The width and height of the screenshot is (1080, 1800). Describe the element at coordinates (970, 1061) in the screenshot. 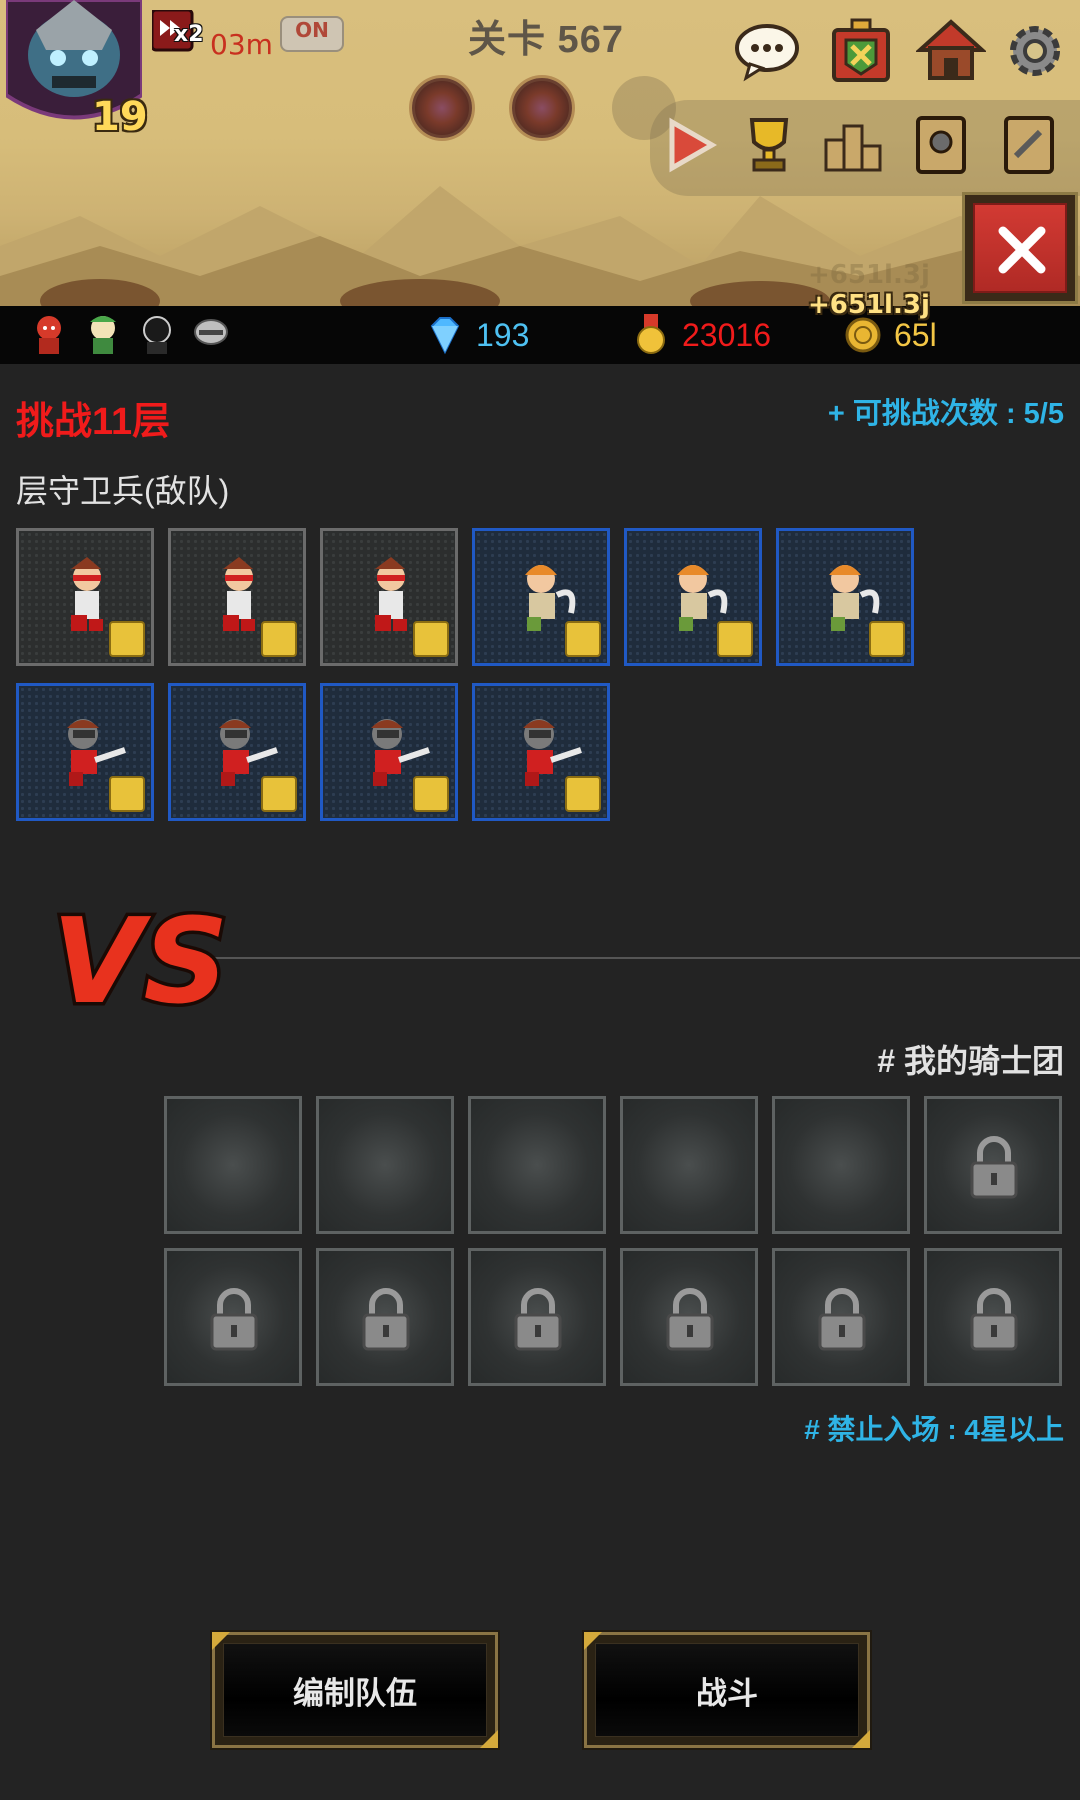

I see `my-team-heading: # 我的骑士团` at that location.